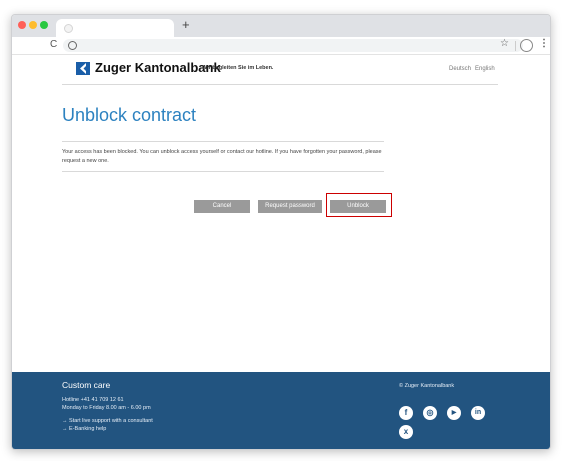 The height and width of the screenshot is (461, 574). I want to click on toolbar-divider, so click(515, 46).